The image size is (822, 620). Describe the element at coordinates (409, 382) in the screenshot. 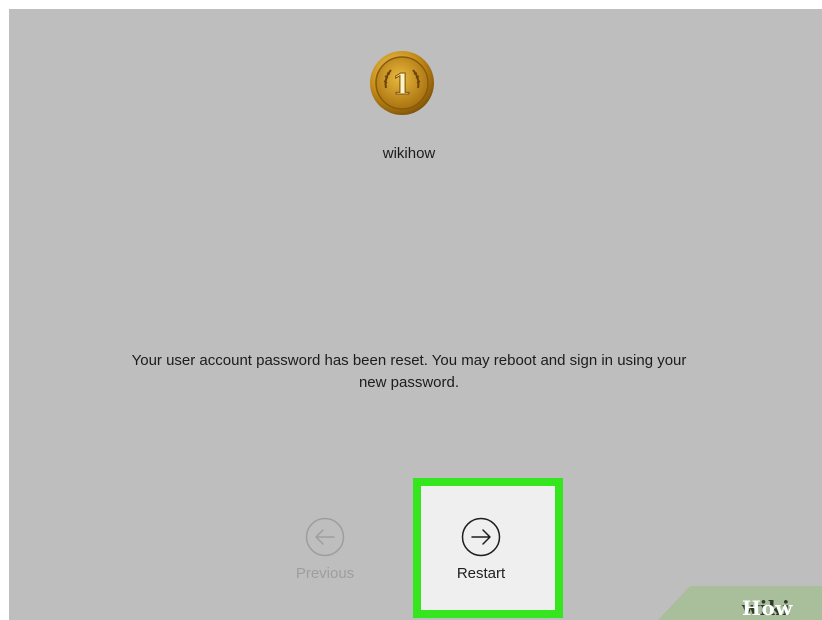

I see `message-line-2: new password.` at that location.